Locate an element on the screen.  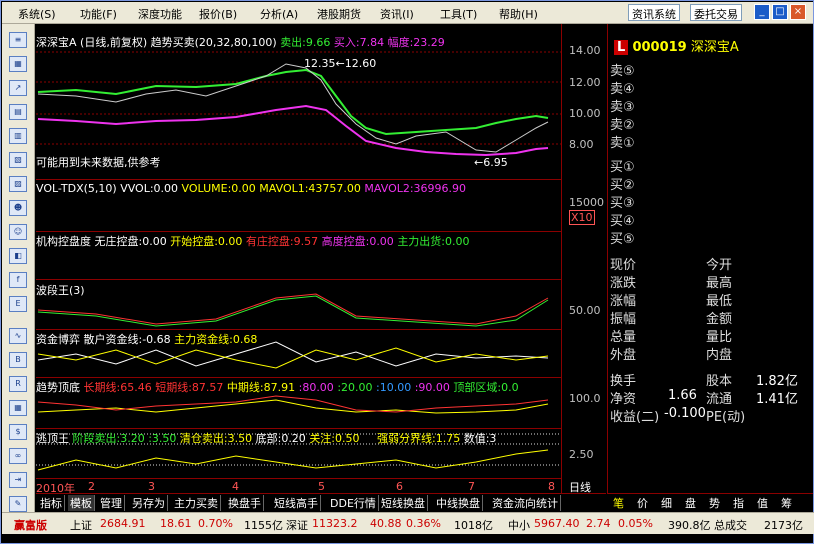
tab-chips: 筹 is located at coordinates (786, 503).